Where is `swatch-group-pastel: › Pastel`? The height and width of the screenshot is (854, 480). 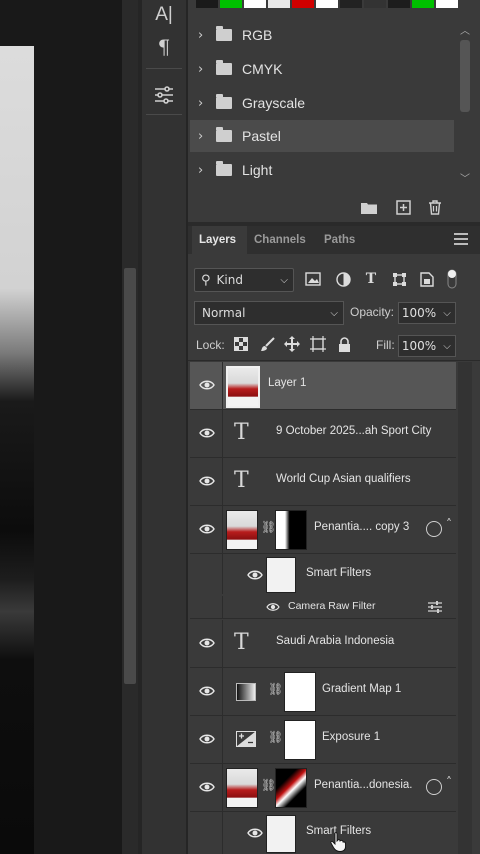
swatch-group-pastel: › Pastel is located at coordinates (322, 136).